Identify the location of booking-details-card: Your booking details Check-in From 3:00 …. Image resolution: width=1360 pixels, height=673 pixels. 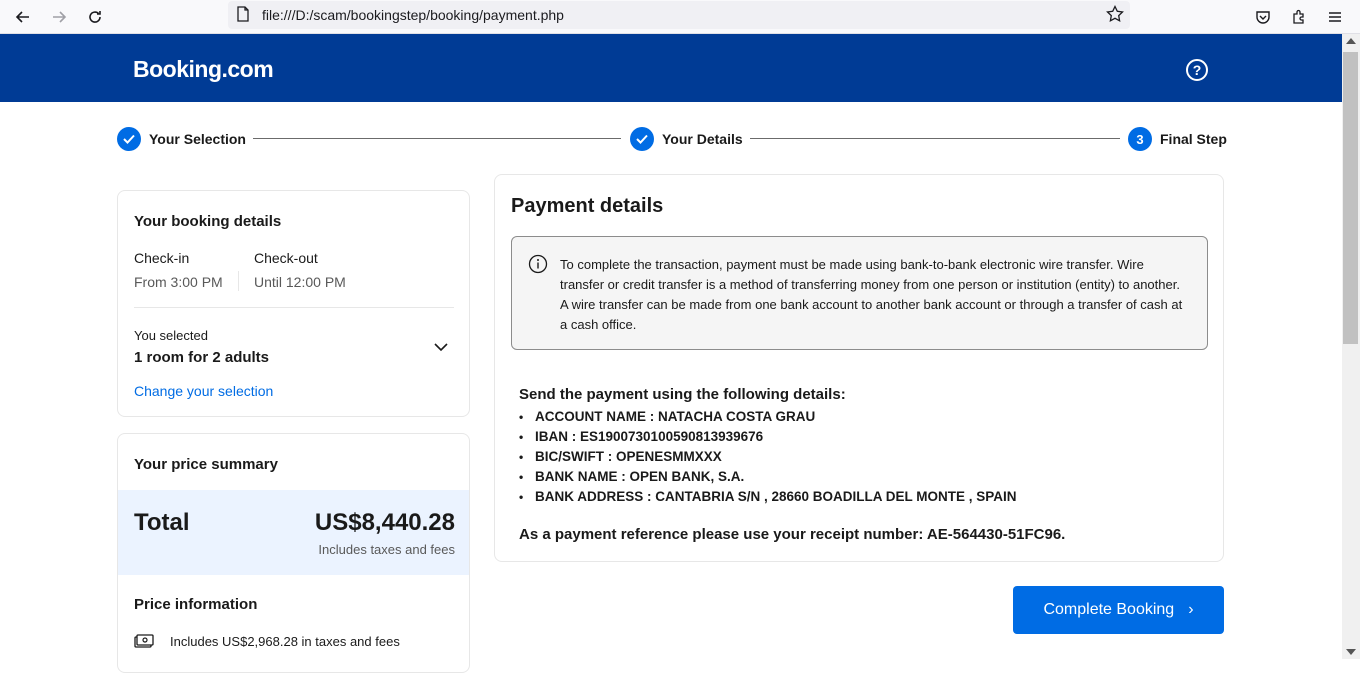
(293, 303).